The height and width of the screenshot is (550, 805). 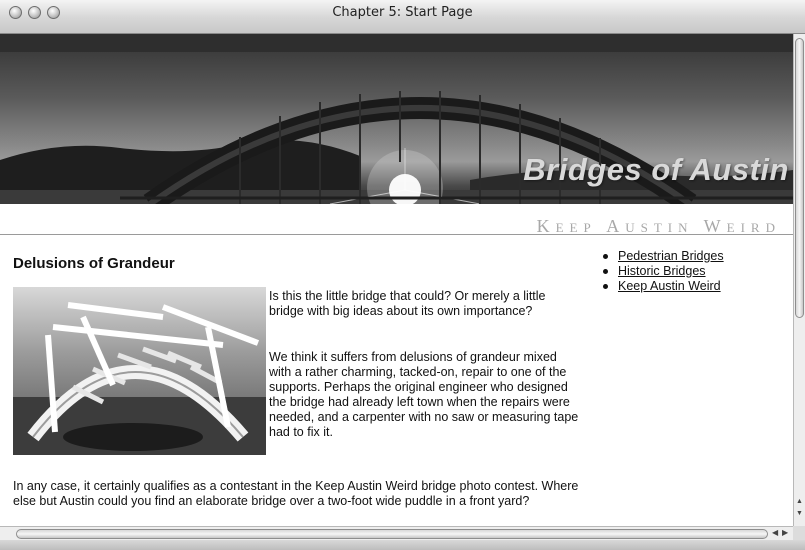 I want to click on window-titlebar: Chapter 5: Start Page, so click(x=402, y=17).